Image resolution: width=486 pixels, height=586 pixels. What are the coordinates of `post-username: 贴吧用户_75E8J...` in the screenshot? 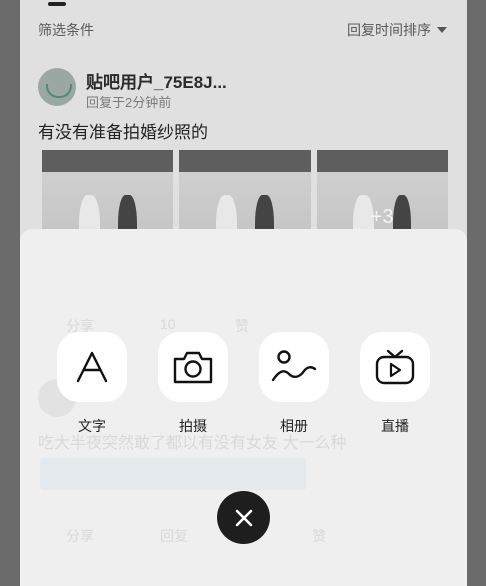 It's located at (156, 80).